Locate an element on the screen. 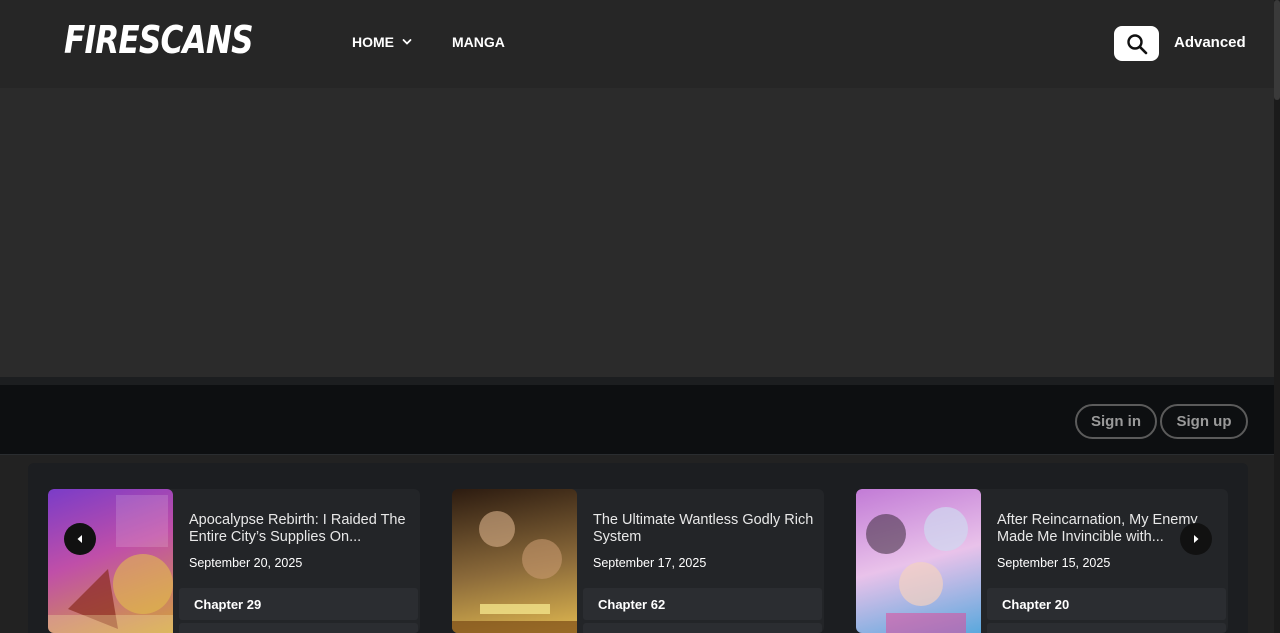 The width and height of the screenshot is (1280, 633). site-header: FIRESCANS HOME MANGA Advanced is located at coordinates (637, 44).